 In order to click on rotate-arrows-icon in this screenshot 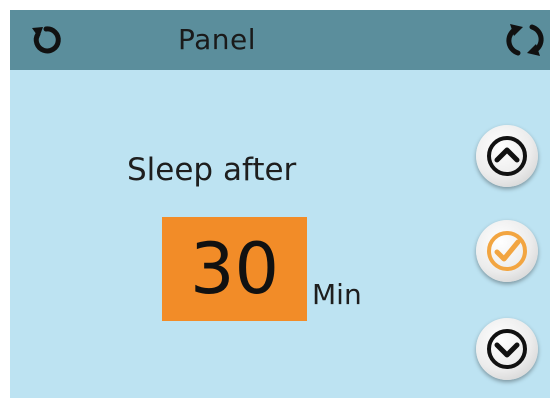, I will do `click(525, 40)`.